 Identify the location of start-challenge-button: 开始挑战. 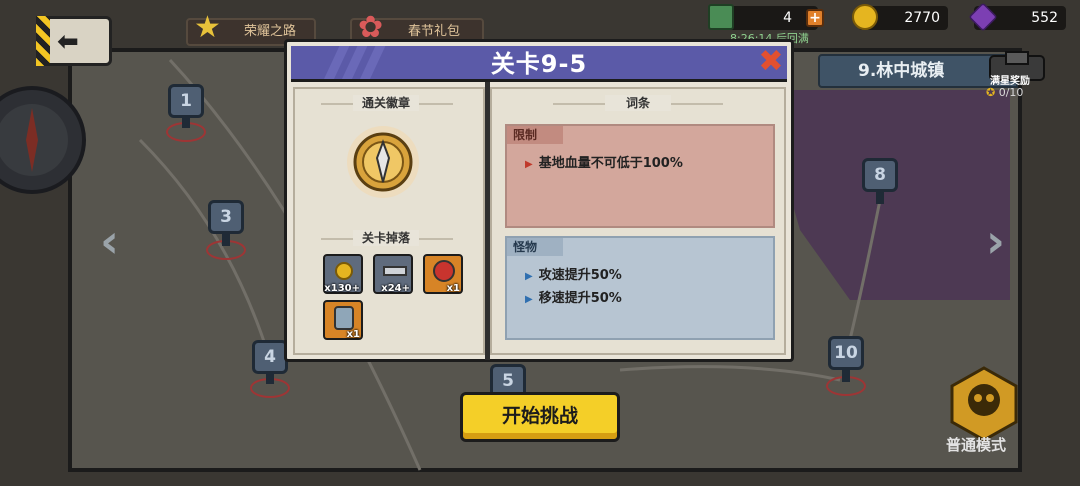
(540, 417).